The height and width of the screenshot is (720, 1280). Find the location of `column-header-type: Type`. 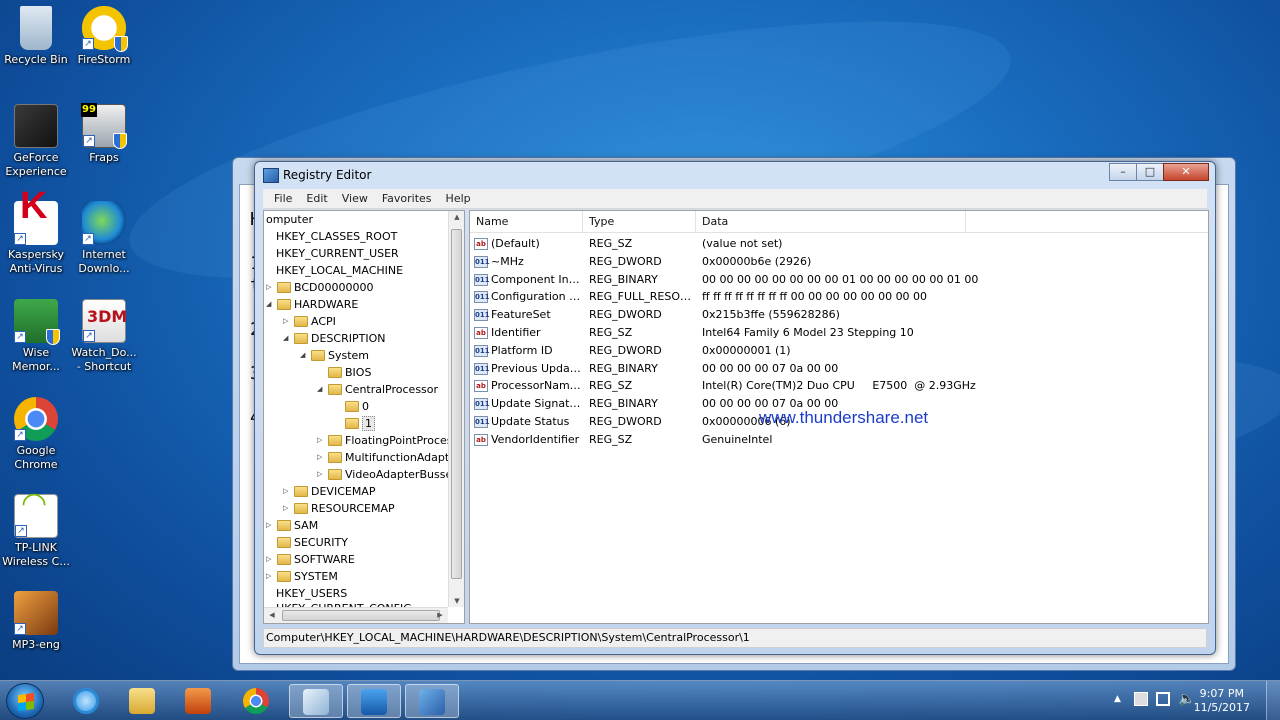

column-header-type: Type is located at coordinates (639, 222).